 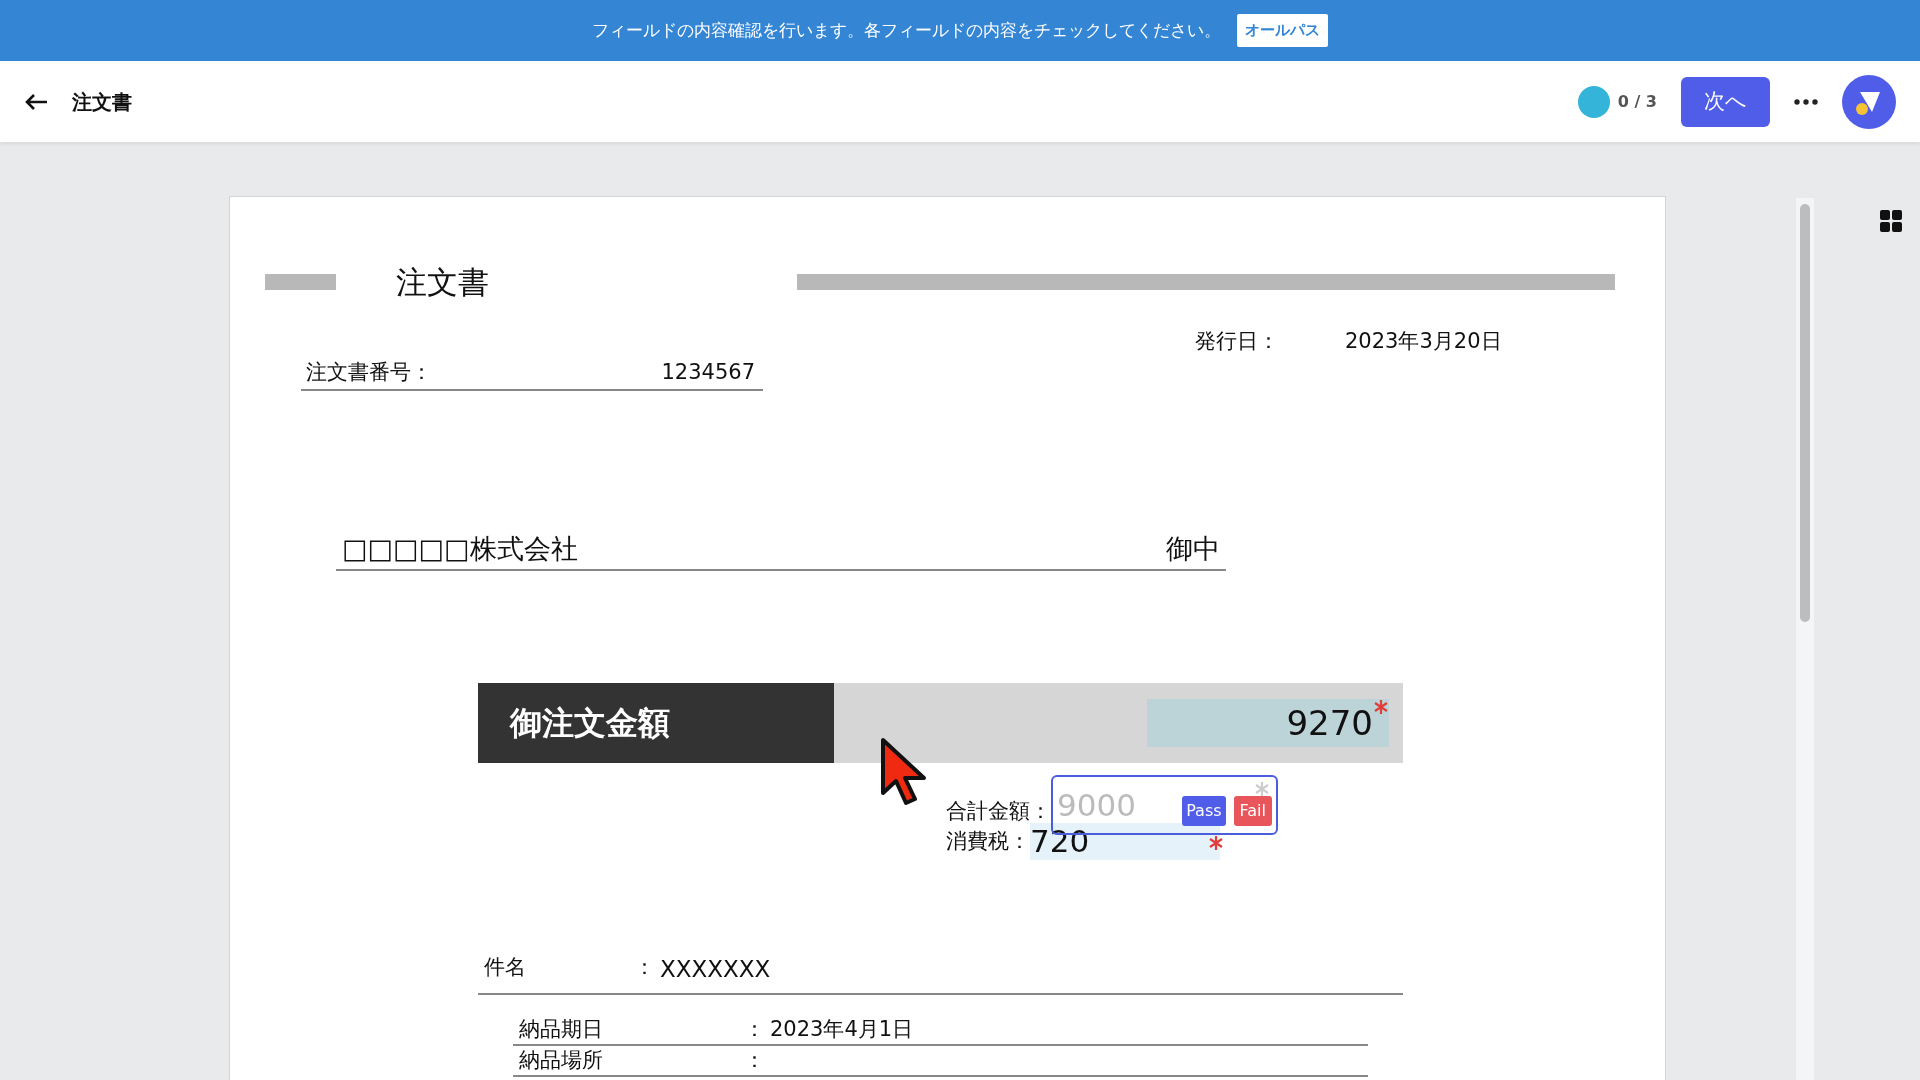 I want to click on pass-button: Pass, so click(x=1204, y=811).